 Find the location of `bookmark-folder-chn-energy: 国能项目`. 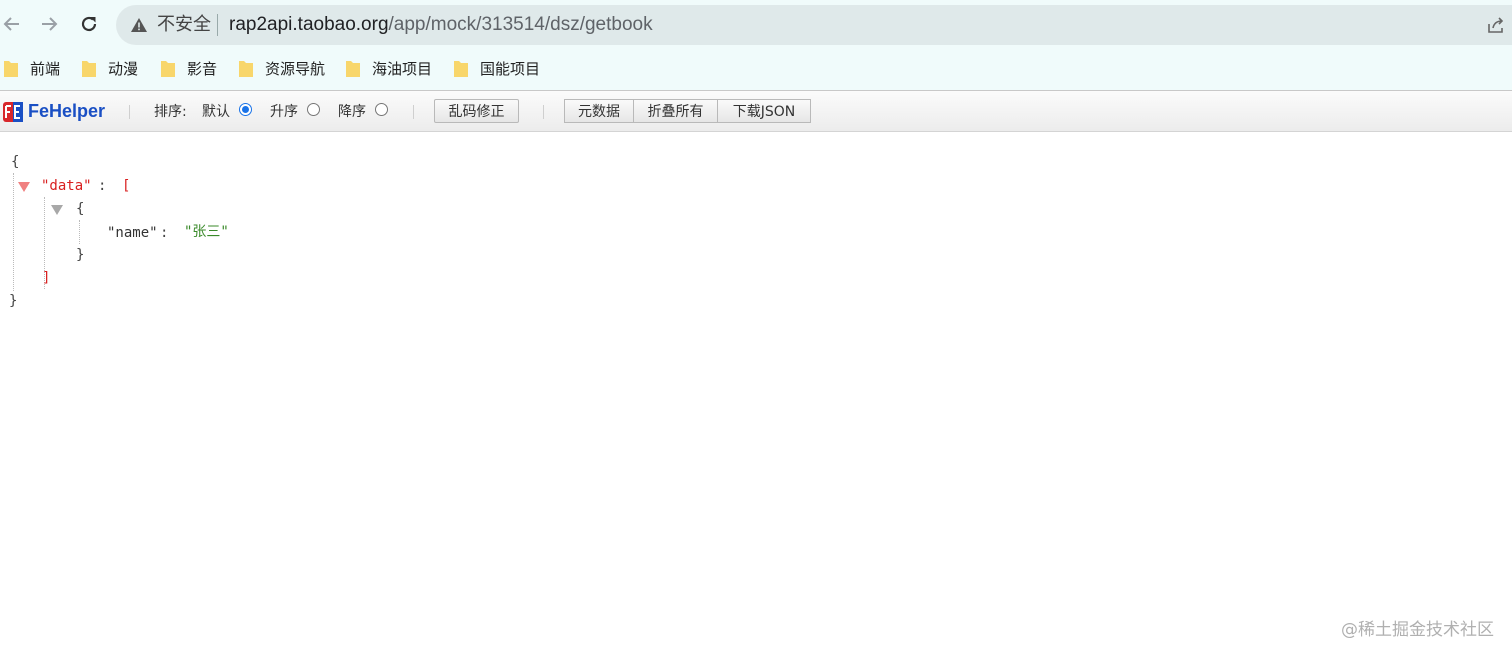

bookmark-folder-chn-energy: 国能项目 is located at coordinates (497, 68).